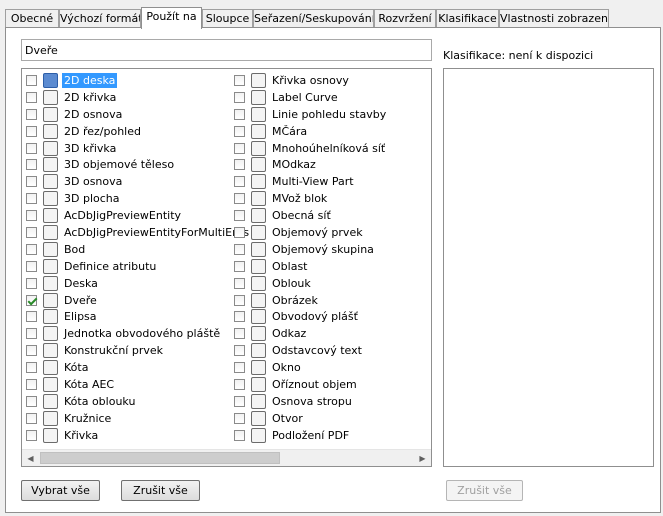 The image size is (663, 516). What do you see at coordinates (126, 114) in the screenshot?
I see `object-list-item: 2D osnova` at bounding box center [126, 114].